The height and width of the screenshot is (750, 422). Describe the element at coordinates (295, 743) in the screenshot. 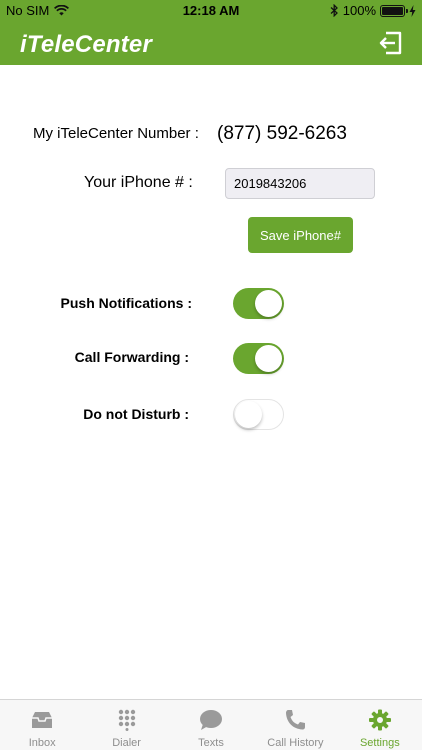

I see `tab-label: Call History` at that location.